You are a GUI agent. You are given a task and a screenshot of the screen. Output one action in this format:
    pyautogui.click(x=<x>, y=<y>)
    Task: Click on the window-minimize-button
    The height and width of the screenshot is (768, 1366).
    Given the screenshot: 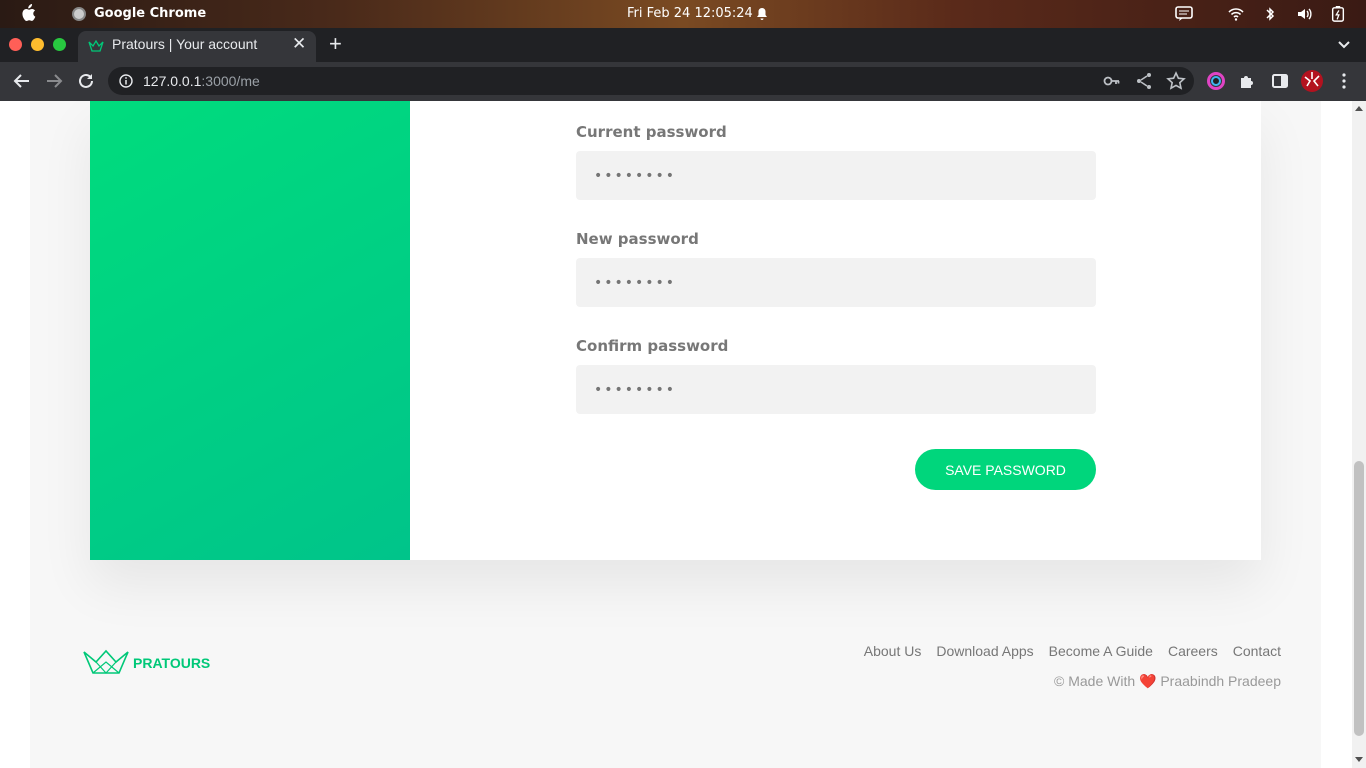 What is the action you would take?
    pyautogui.click(x=37, y=44)
    